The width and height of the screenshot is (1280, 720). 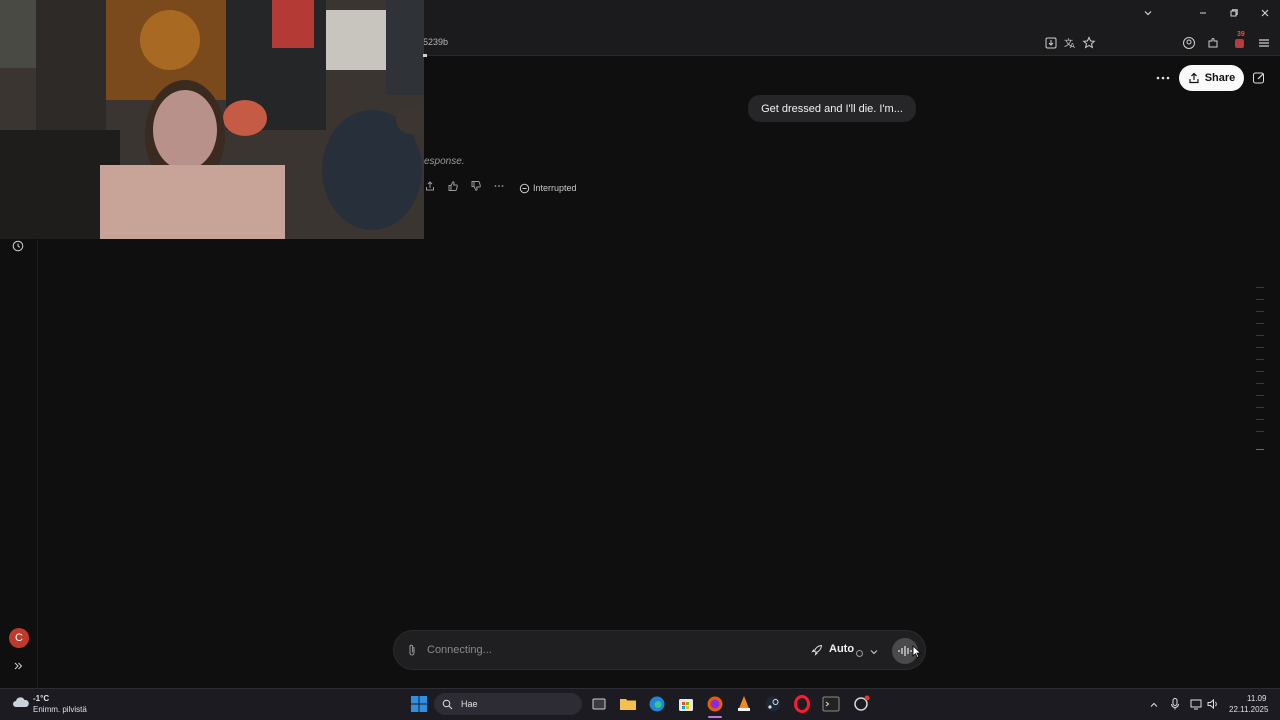 I want to click on url-caret, so click(x=425, y=55).